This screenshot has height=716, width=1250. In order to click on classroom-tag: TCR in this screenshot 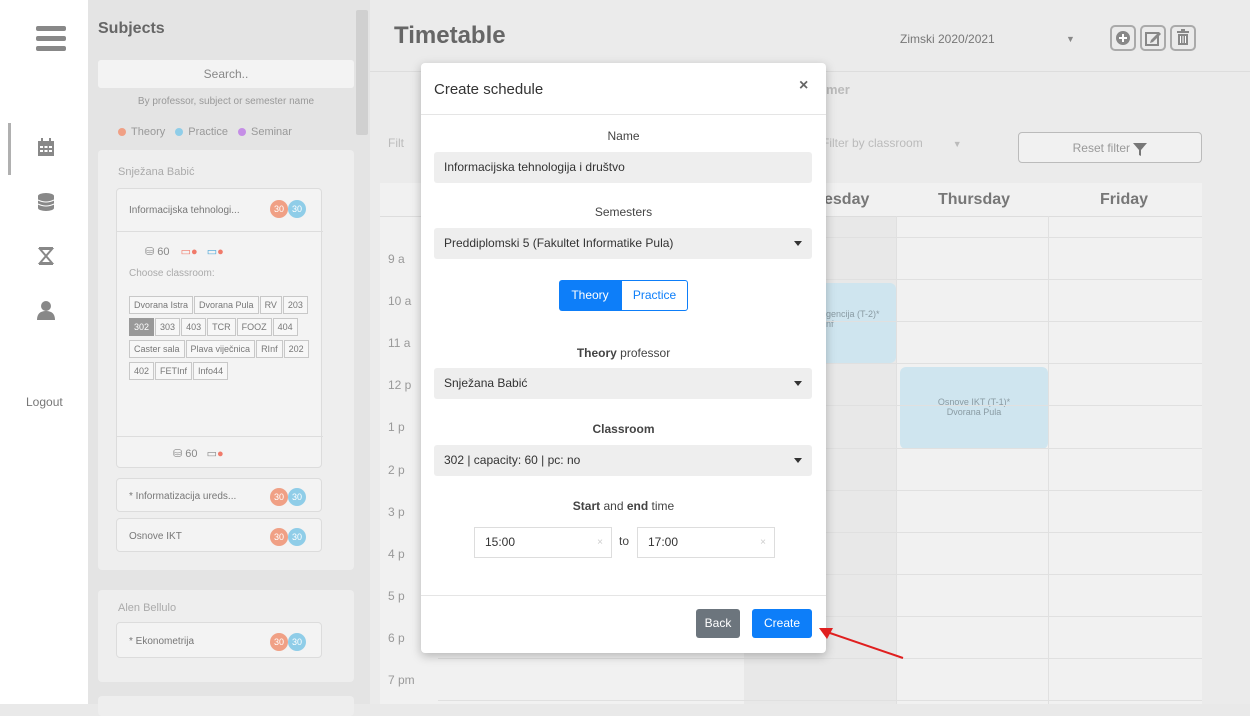, I will do `click(221, 327)`.